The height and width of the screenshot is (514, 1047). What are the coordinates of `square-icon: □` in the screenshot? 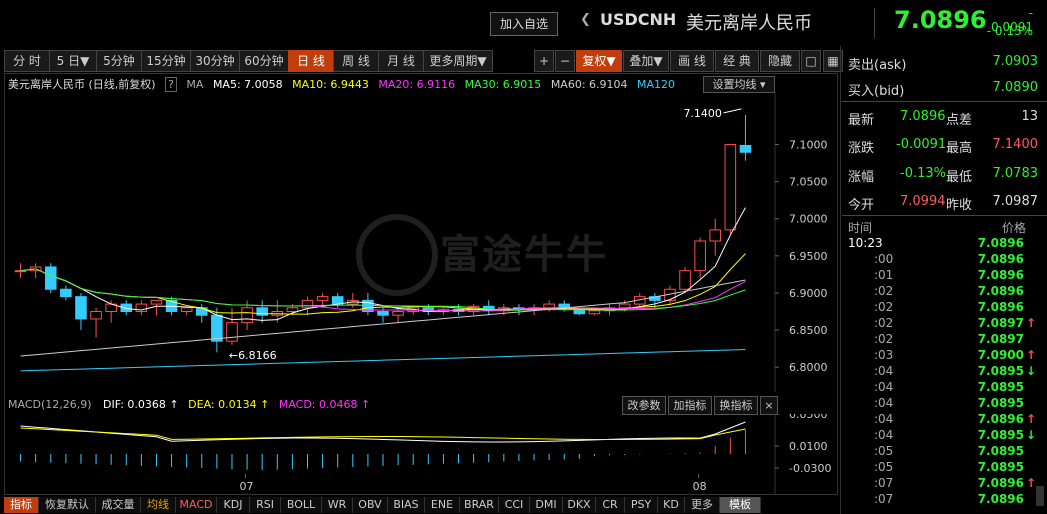 It's located at (811, 61).